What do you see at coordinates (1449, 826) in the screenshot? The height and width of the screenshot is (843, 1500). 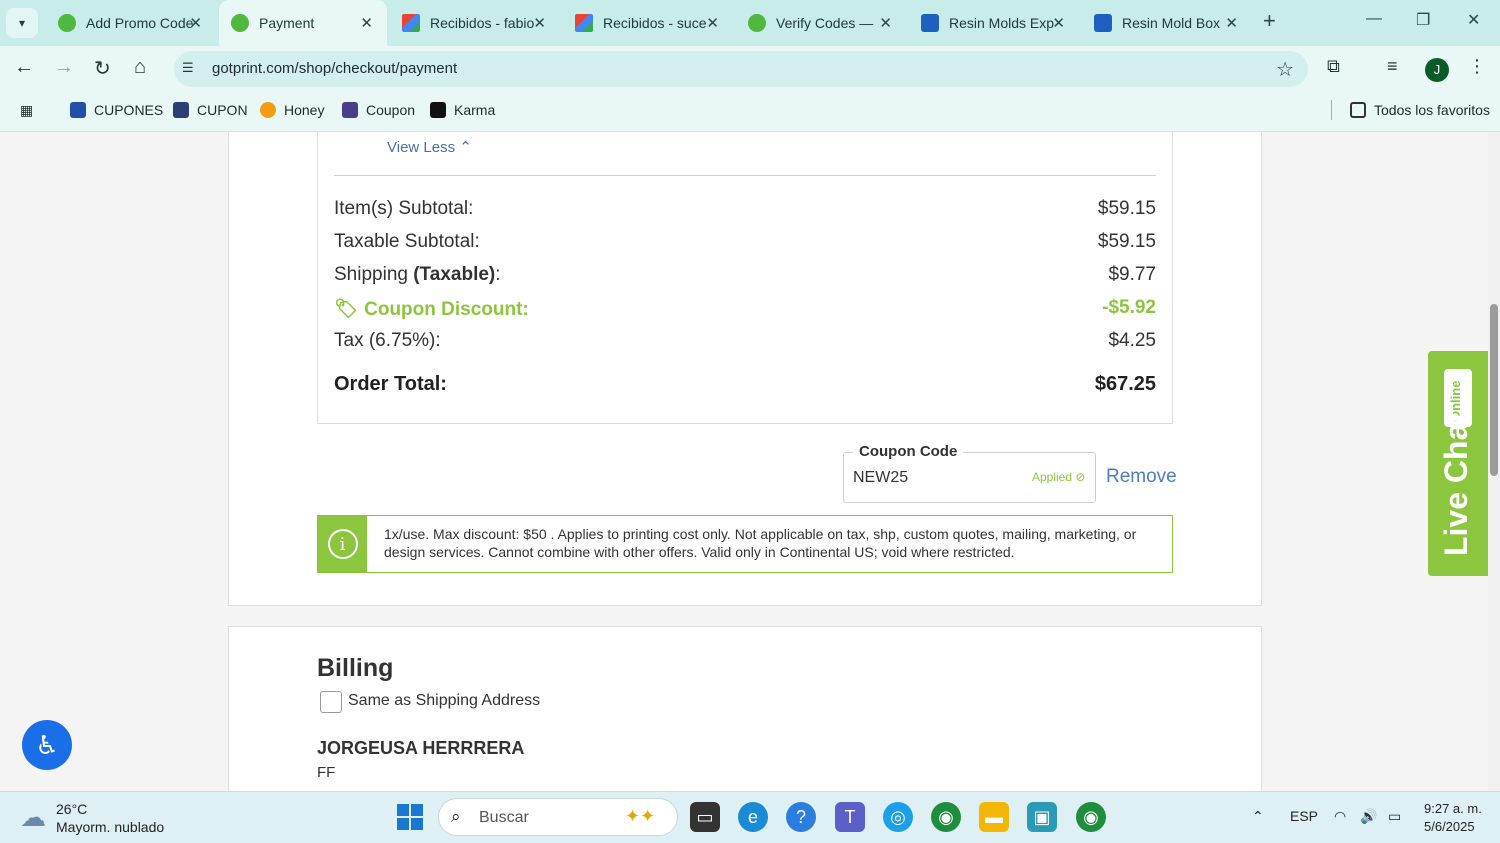 I see `clock-date: 5/6/2025` at bounding box center [1449, 826].